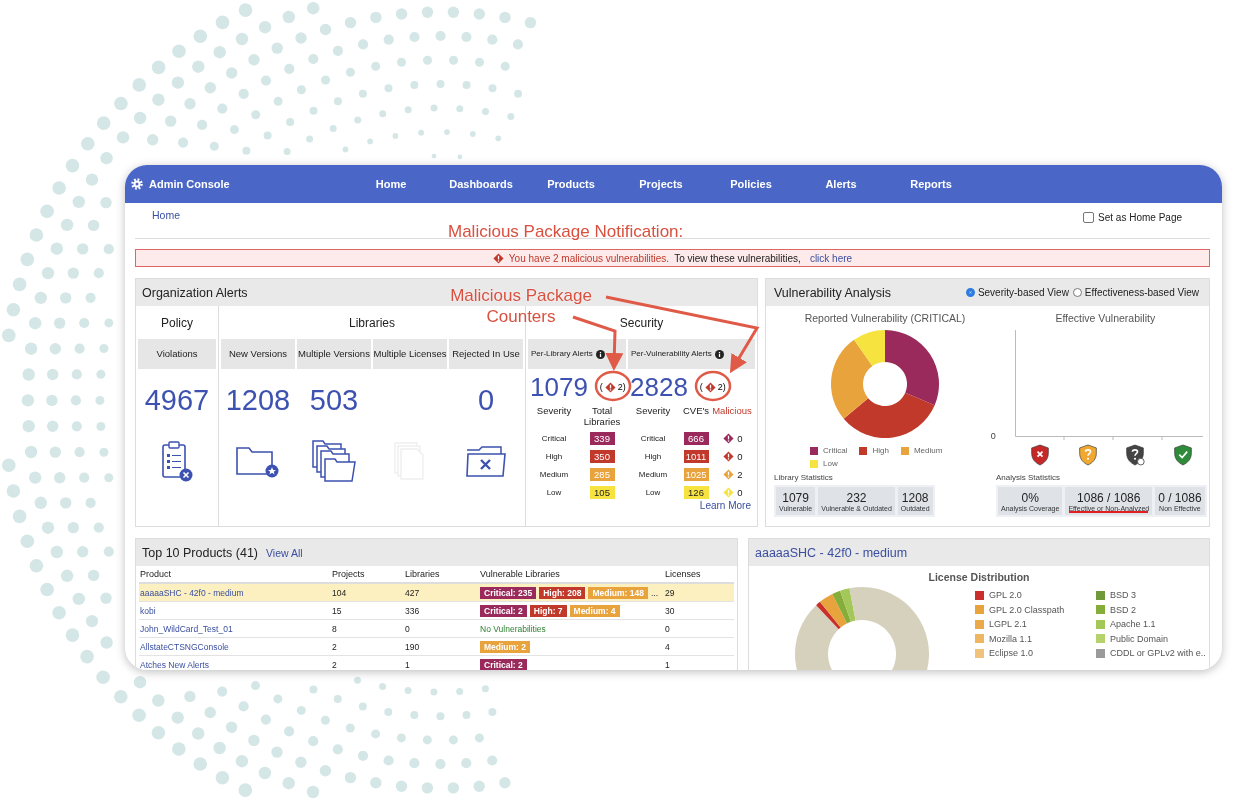 Image resolution: width=1238 pixels, height=804 pixels. Describe the element at coordinates (441, 629) in the screenshot. I see `table-cell: 0` at that location.